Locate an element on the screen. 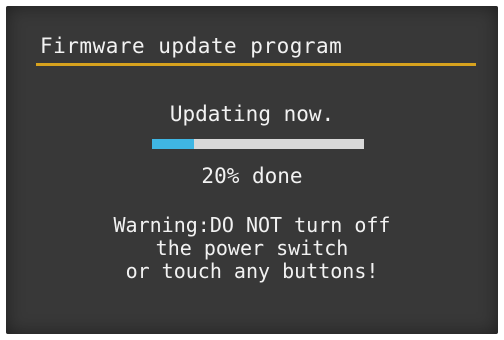  progress-bar-fill is located at coordinates (173, 144).